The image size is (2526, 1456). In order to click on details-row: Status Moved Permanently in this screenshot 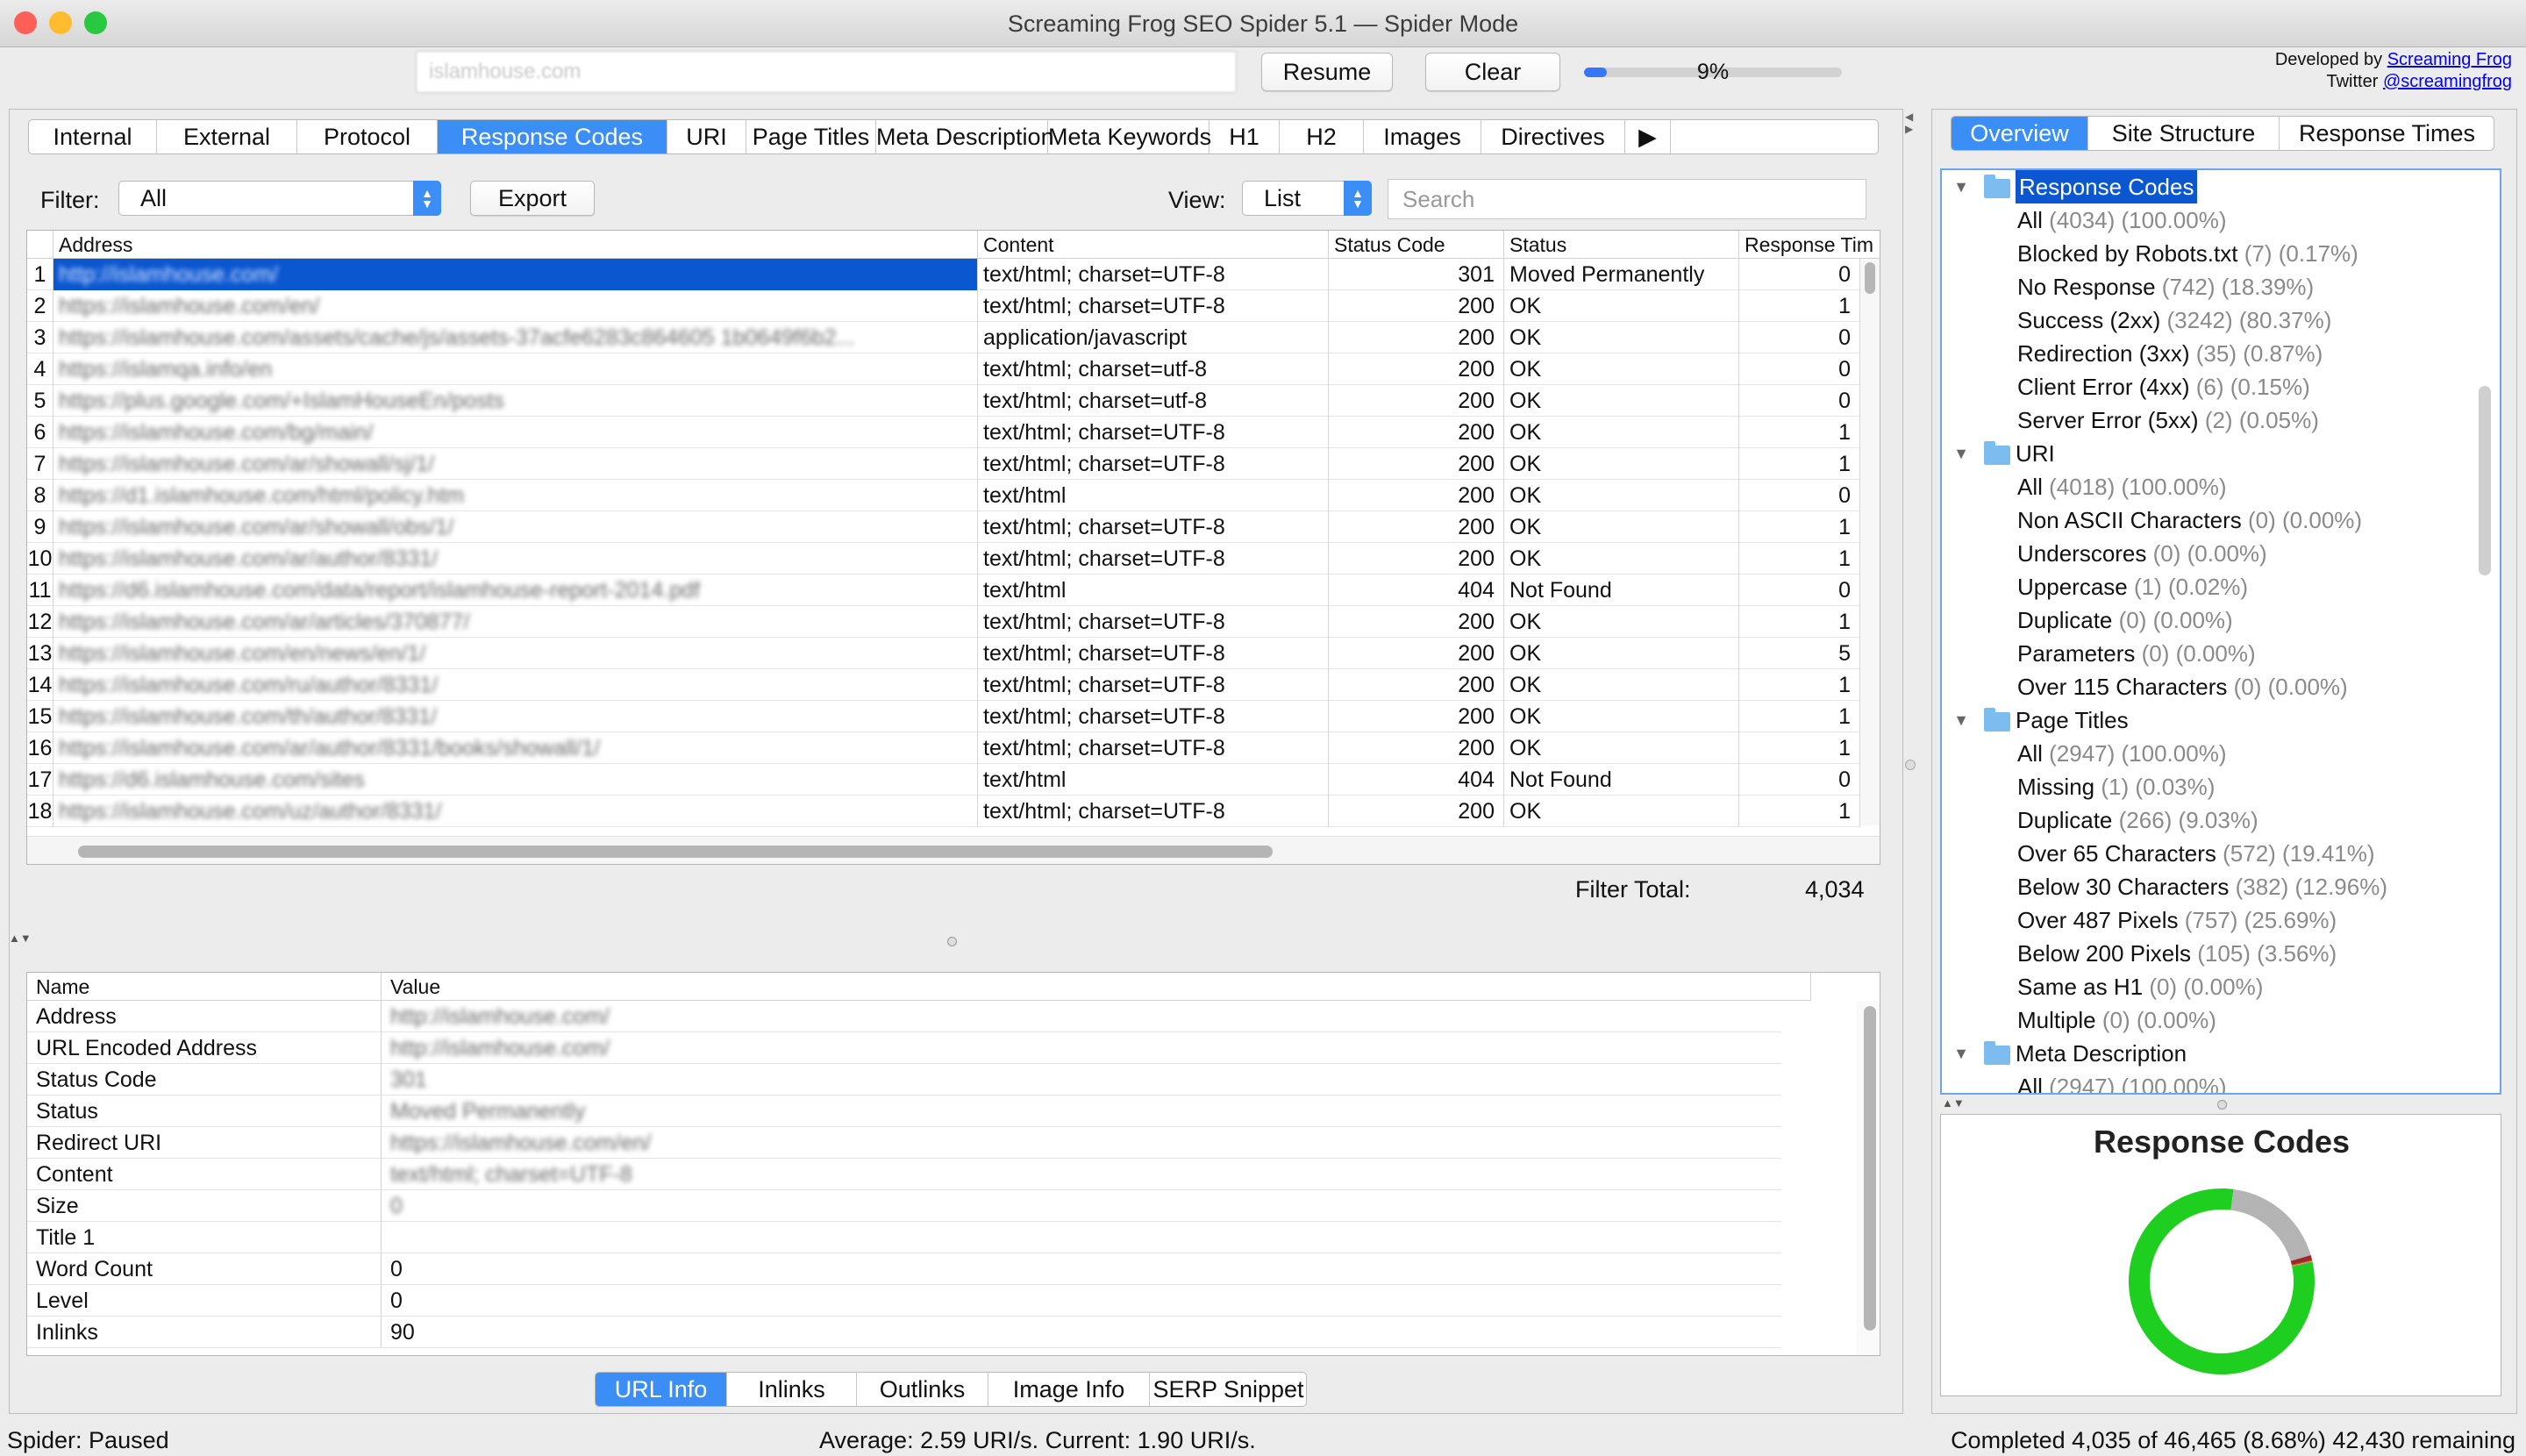, I will do `click(904, 1111)`.